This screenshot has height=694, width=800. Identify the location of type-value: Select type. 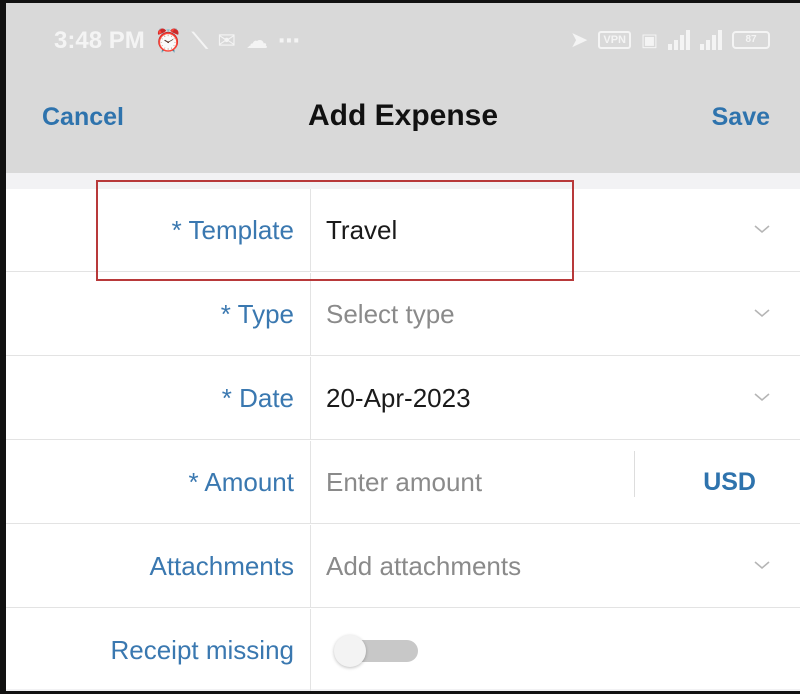
(390, 314).